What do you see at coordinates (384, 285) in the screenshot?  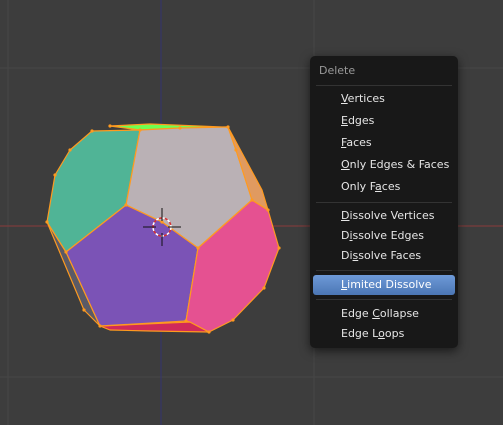 I see `menu-item-limited-dissolve: Limited Dissolve` at bounding box center [384, 285].